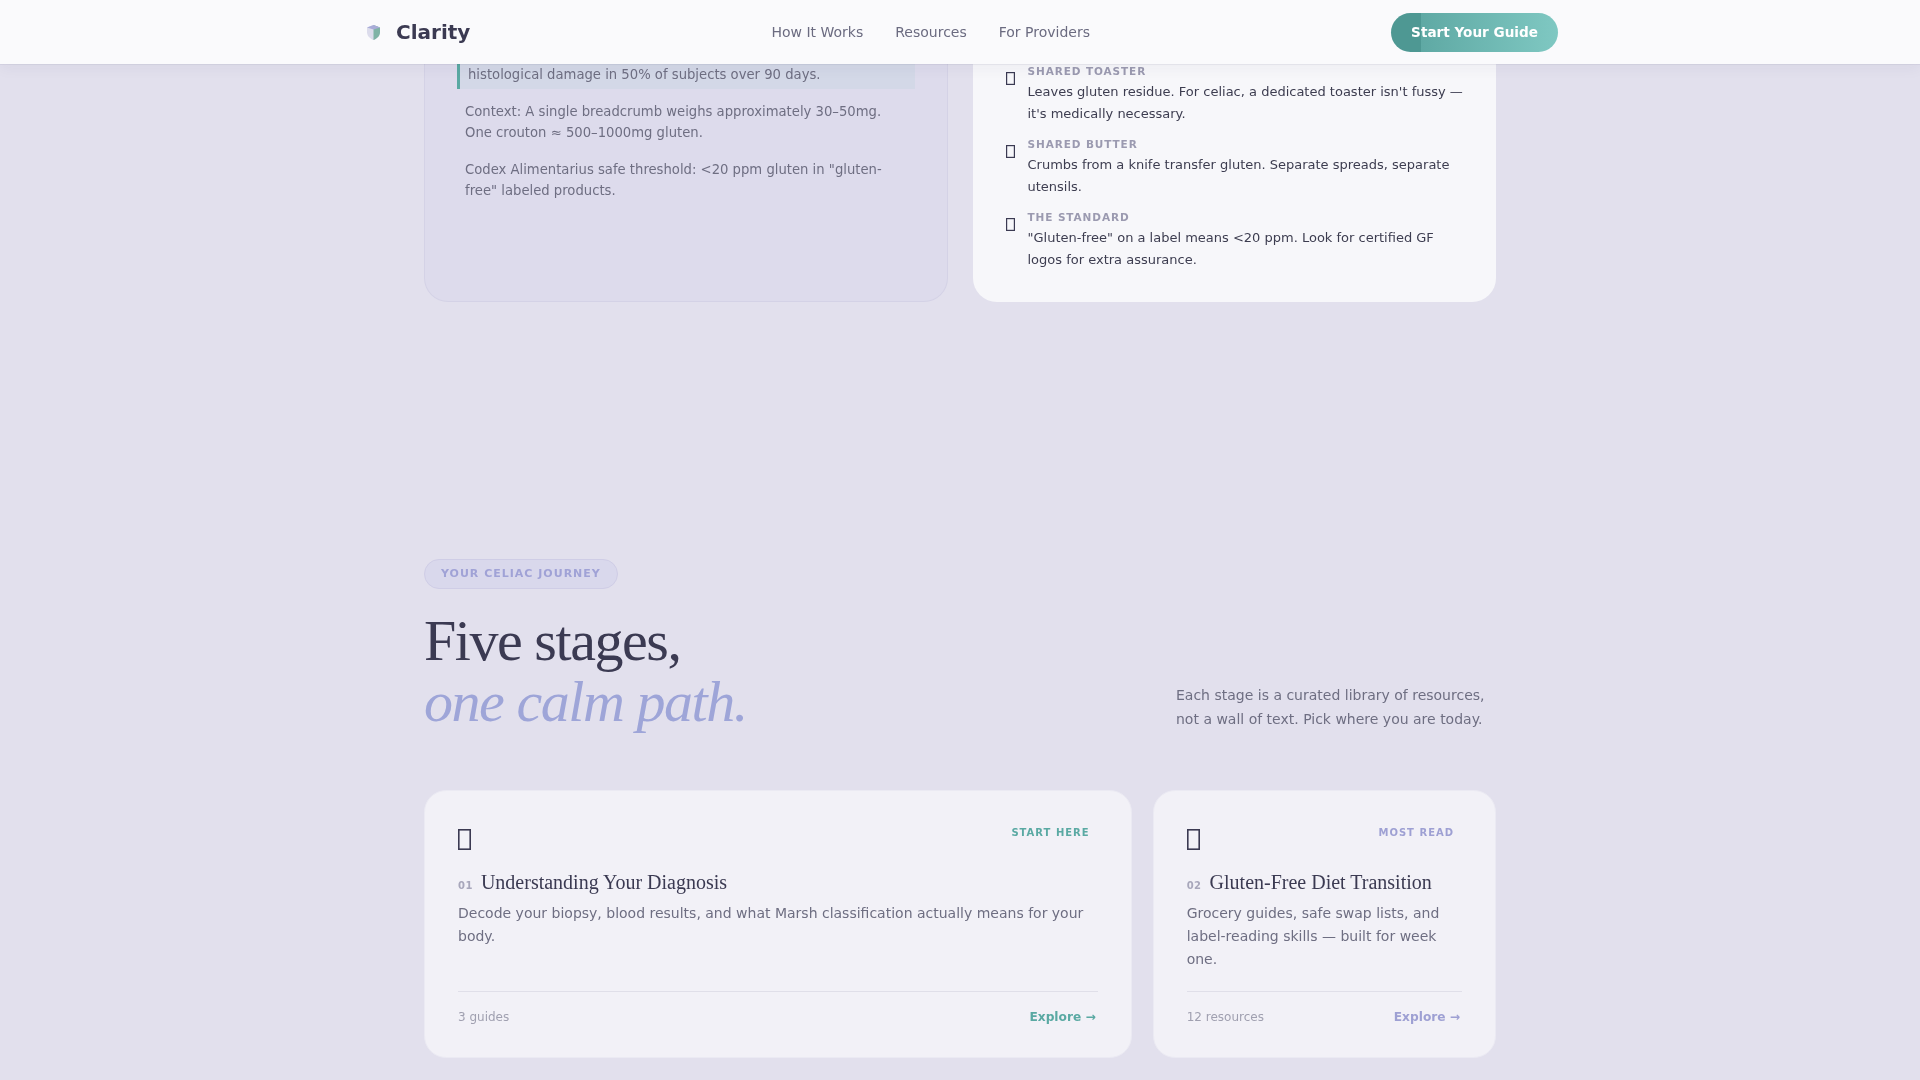 This screenshot has height=1080, width=1920. Describe the element at coordinates (1331, 707) in the screenshot. I see `section-intro: Each stage is a curated library of resources, not a wall of text. Pick where you are today.` at that location.